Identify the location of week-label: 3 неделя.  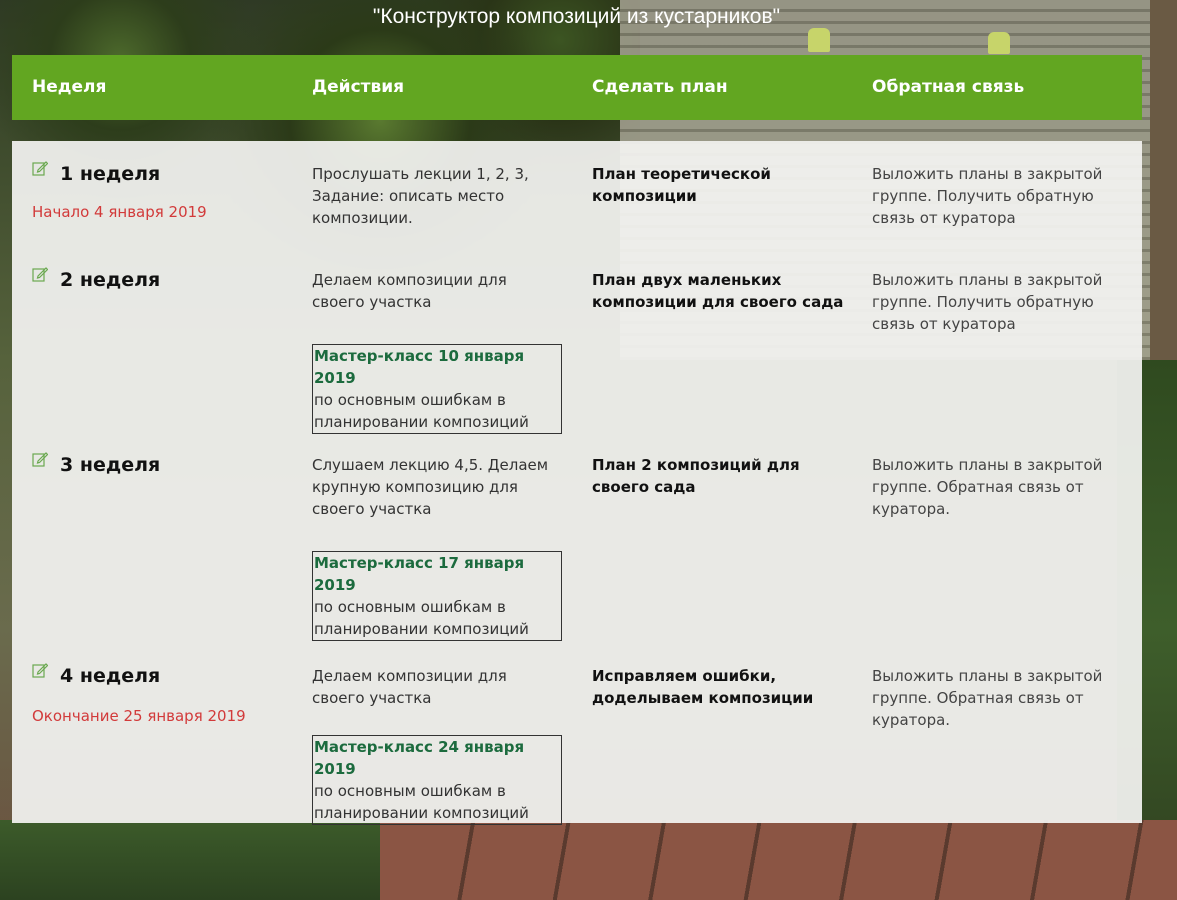
(96, 464).